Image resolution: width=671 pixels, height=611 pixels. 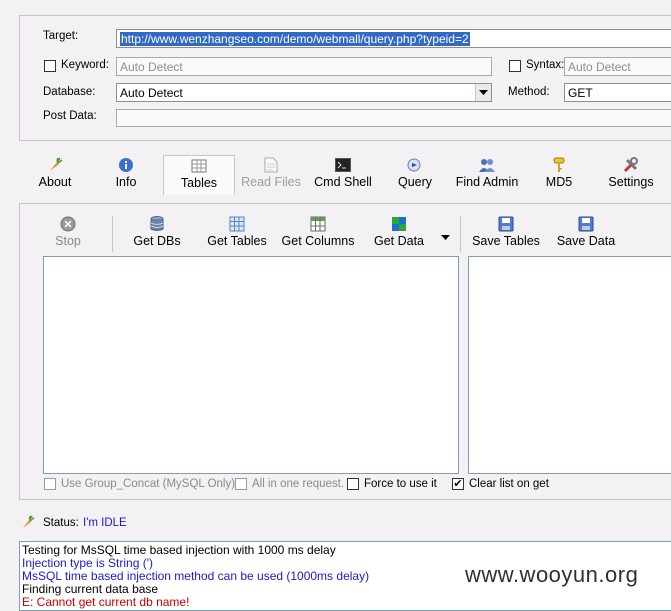 I want to click on chevron-down-icon, so click(x=483, y=92).